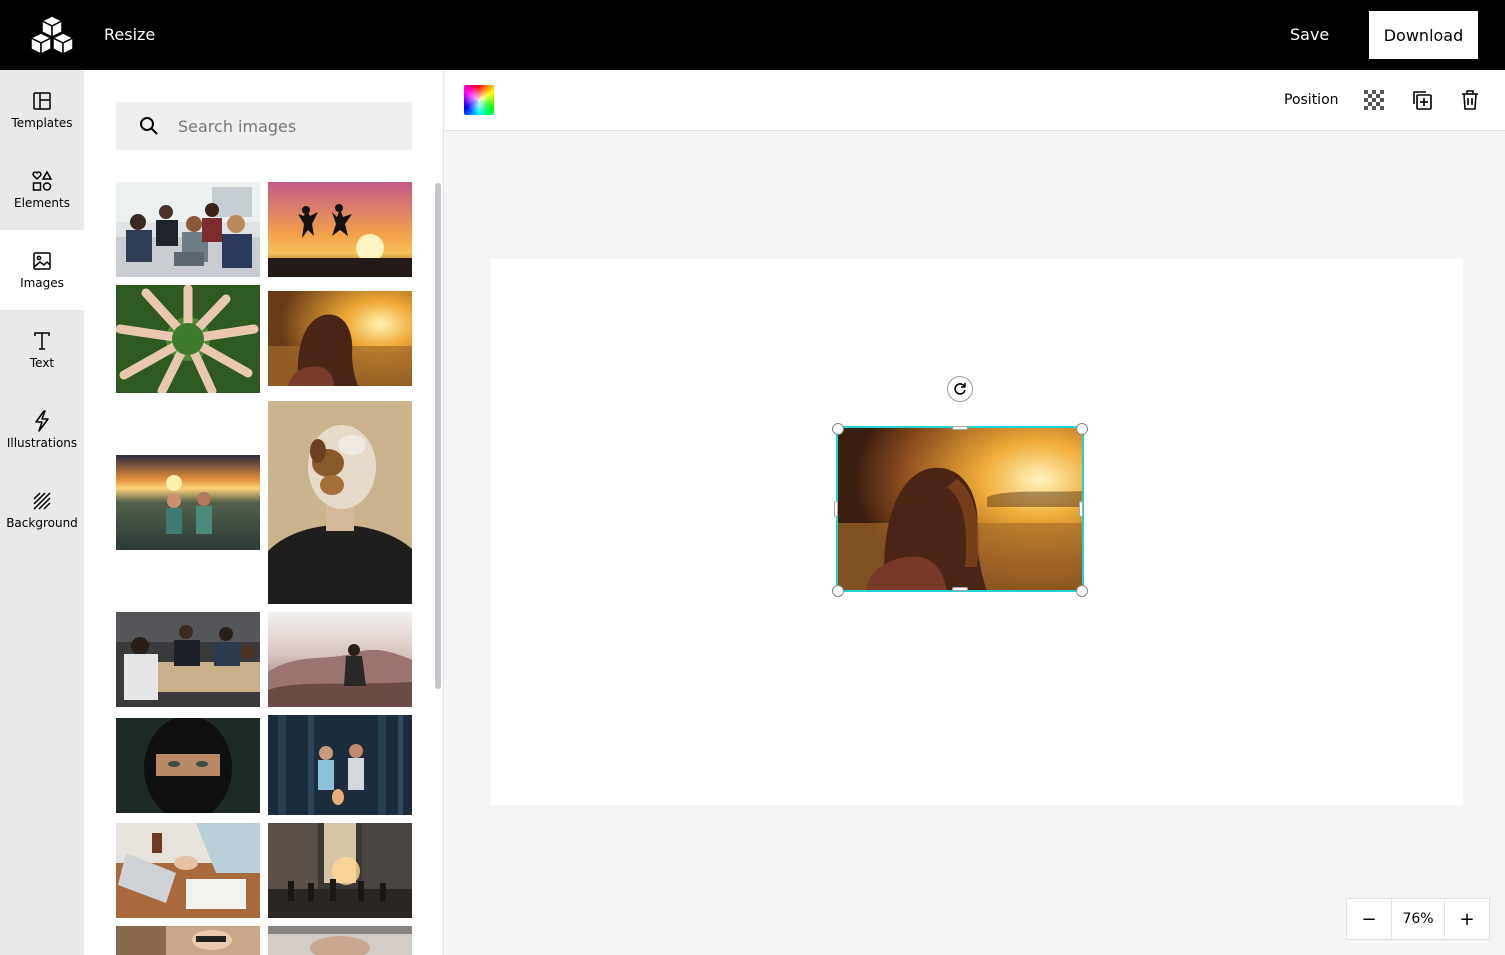 The width and height of the screenshot is (1505, 955). I want to click on thumbnail-butterfly-portrait, so click(340, 502).